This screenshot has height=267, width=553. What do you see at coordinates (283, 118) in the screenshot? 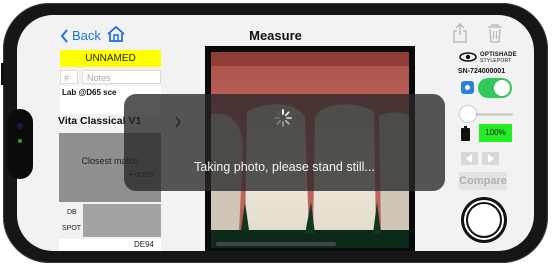
I see `spinner-icon` at bounding box center [283, 118].